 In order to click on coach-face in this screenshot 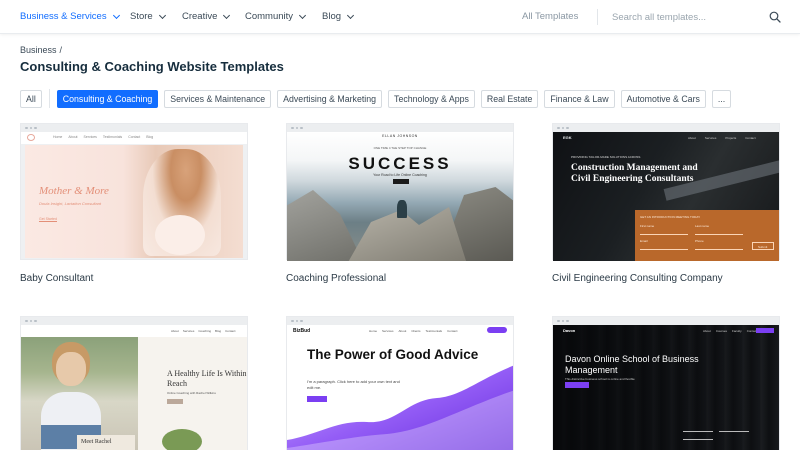, I will do `click(71, 369)`.